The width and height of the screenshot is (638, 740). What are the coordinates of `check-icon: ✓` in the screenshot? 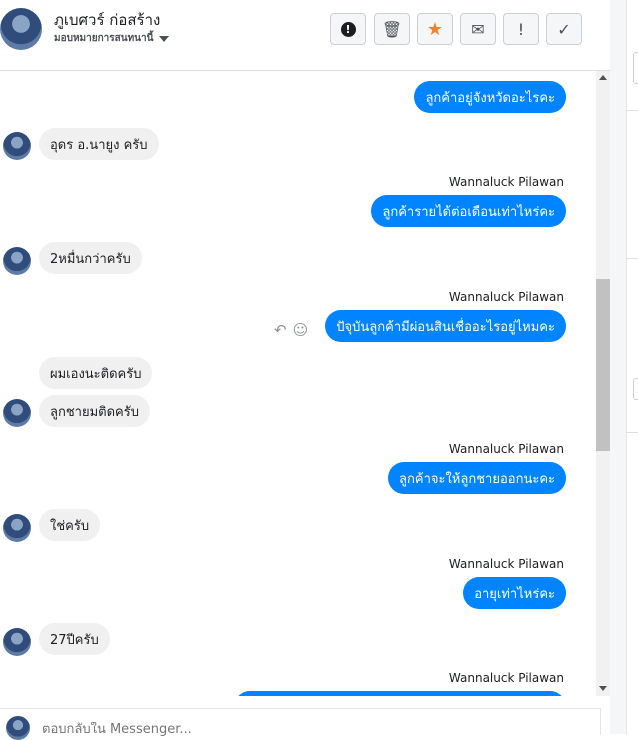 It's located at (564, 29).